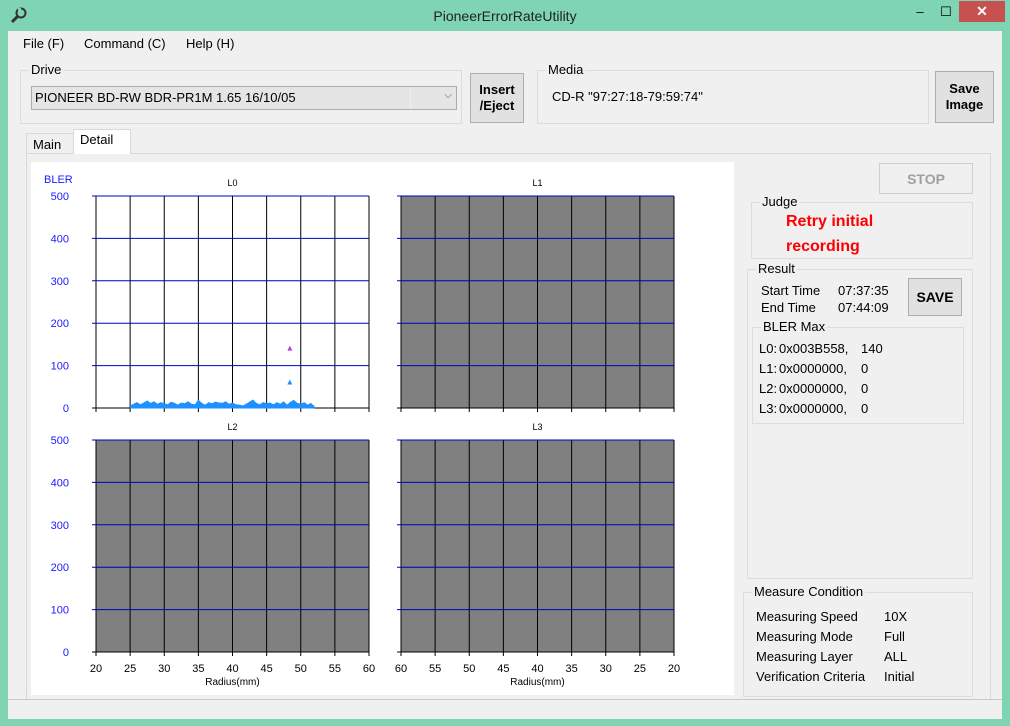  I want to click on window-title: PioneerErrorRateUtility, so click(505, 16).